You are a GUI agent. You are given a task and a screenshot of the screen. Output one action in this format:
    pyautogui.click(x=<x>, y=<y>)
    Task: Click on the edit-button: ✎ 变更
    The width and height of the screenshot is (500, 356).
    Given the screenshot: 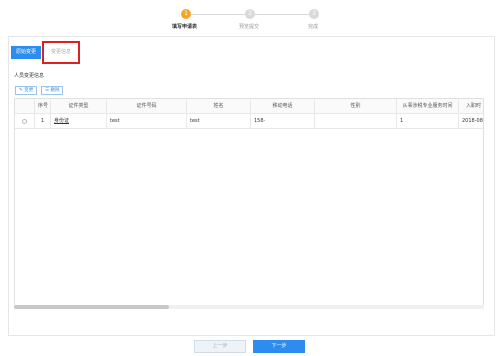 What is the action you would take?
    pyautogui.click(x=26, y=90)
    